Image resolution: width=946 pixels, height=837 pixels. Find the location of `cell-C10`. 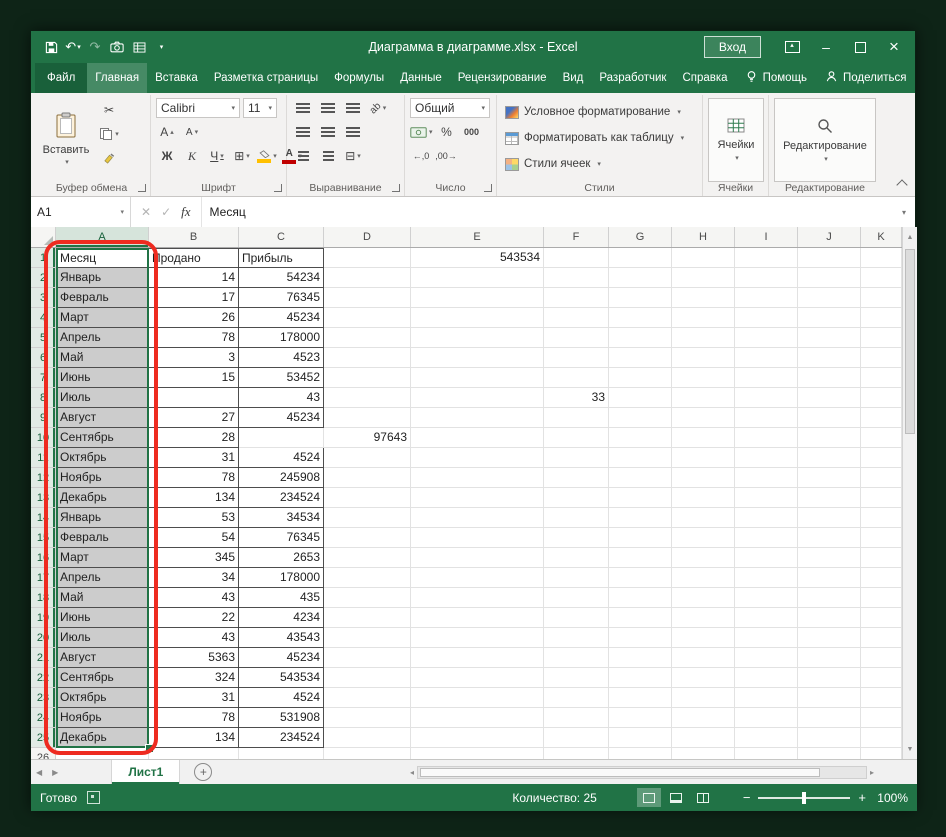

cell-C10 is located at coordinates (281, 438).